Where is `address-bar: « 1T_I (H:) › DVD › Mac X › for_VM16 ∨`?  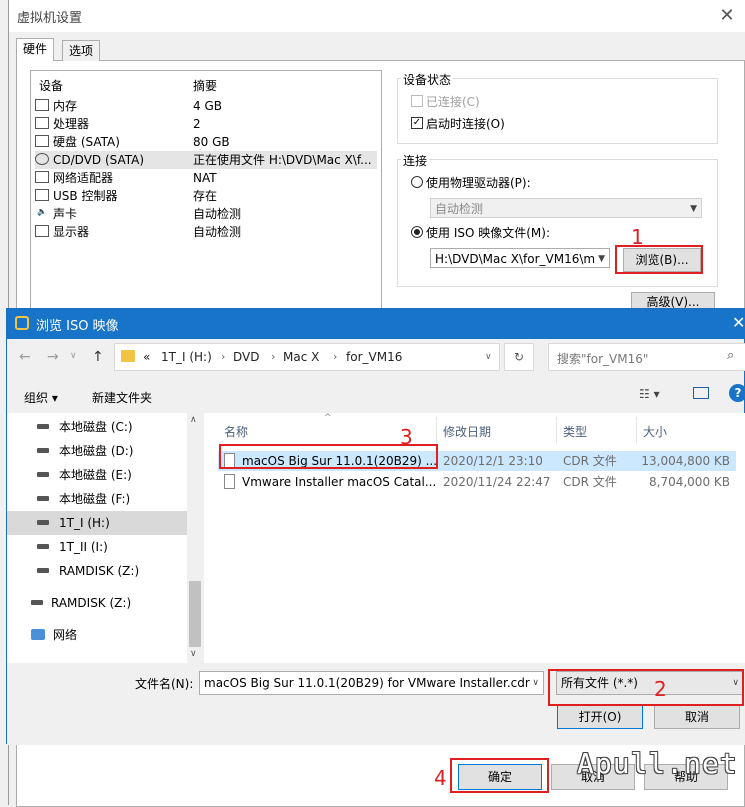 address-bar: « 1T_I (H:) › DVD › Mac X › for_VM16 ∨ is located at coordinates (307, 357).